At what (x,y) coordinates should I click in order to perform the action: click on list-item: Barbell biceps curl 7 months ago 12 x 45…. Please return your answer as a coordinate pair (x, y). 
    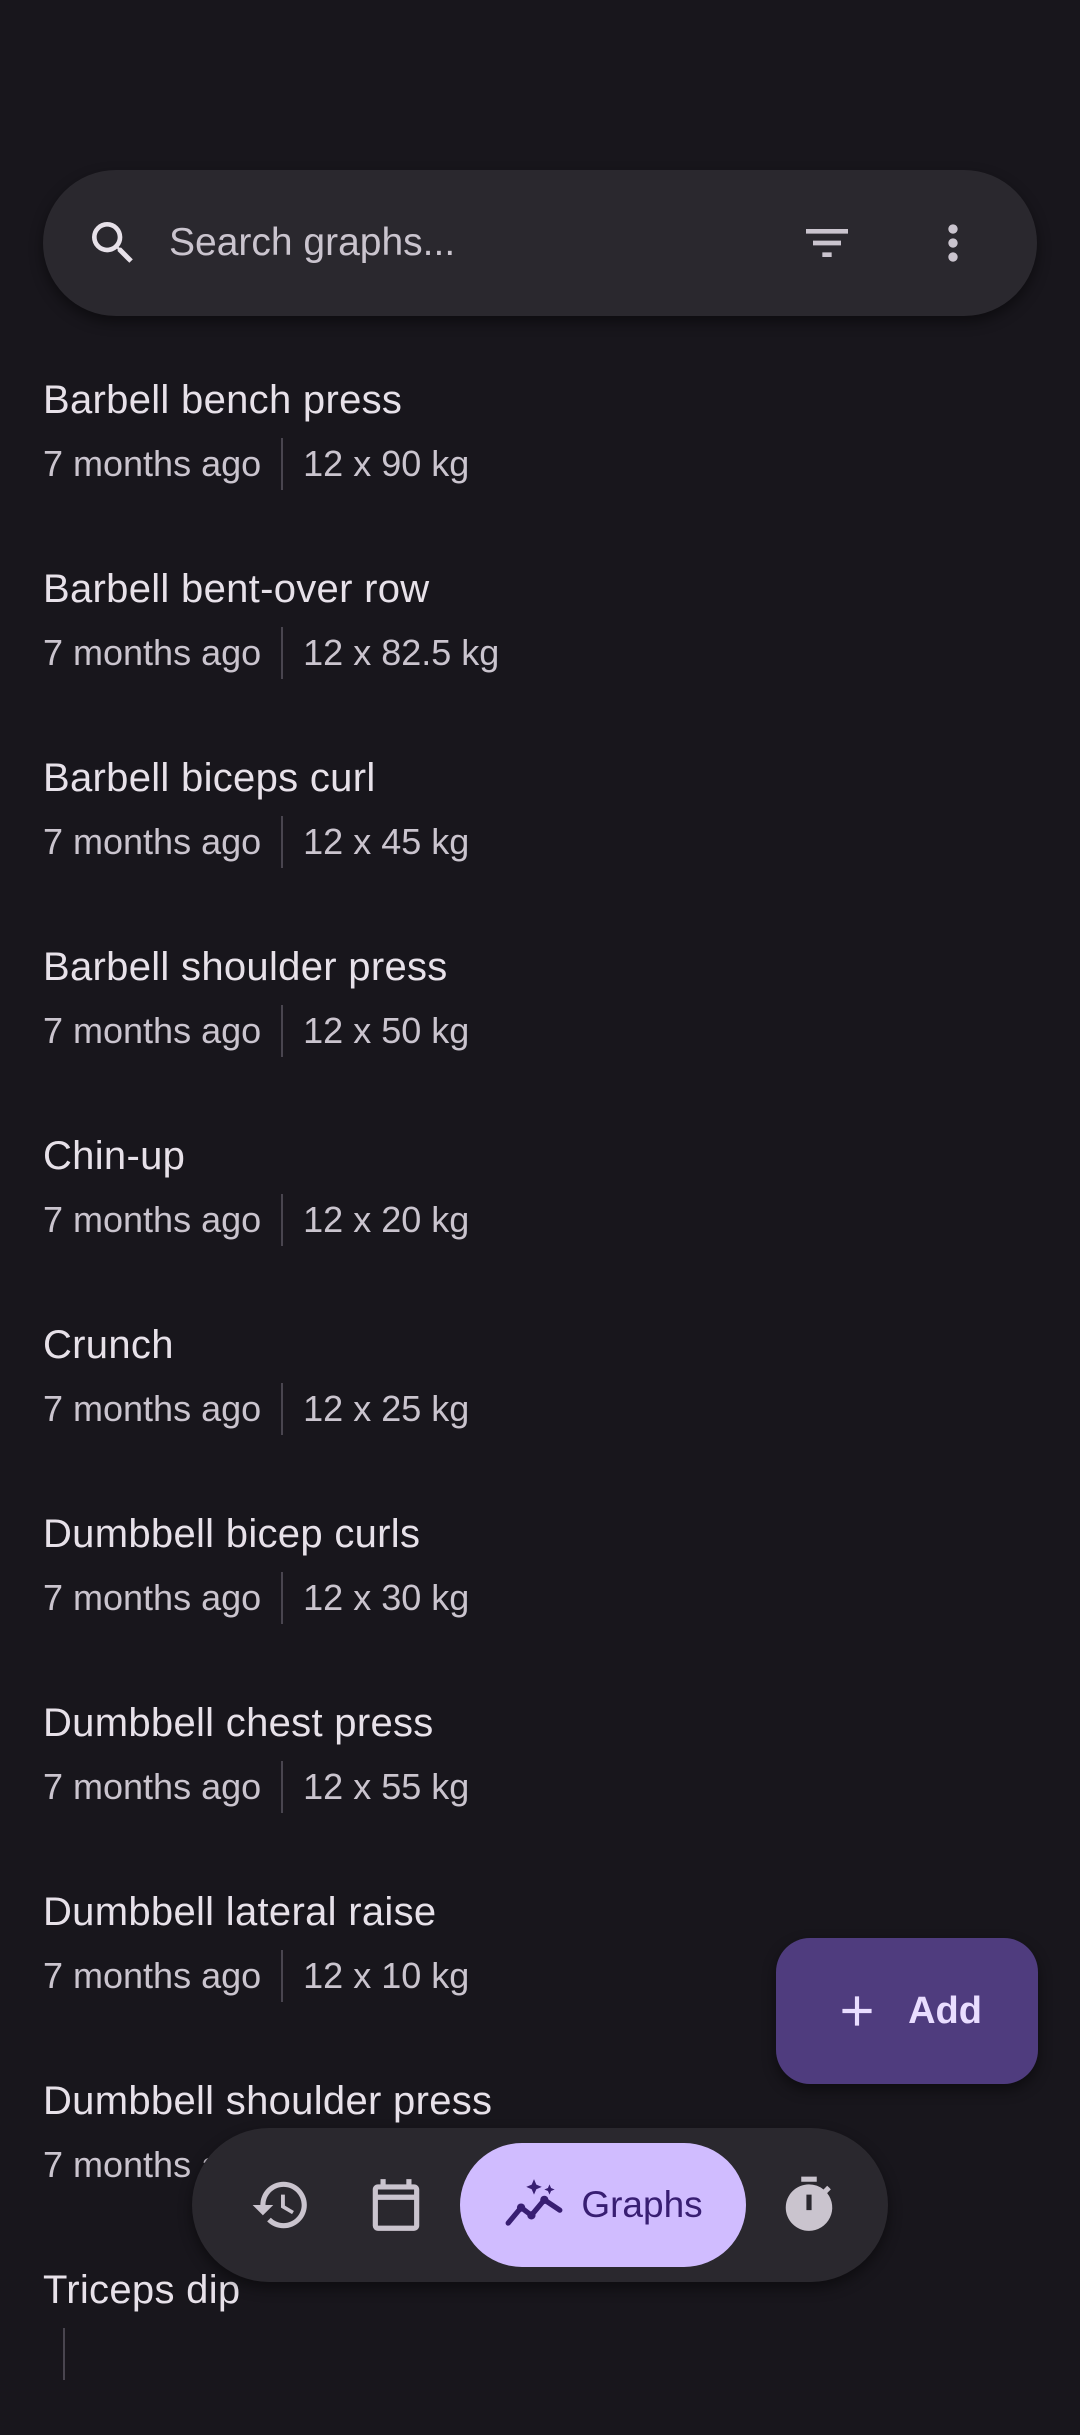
    Looking at the image, I should click on (540, 828).